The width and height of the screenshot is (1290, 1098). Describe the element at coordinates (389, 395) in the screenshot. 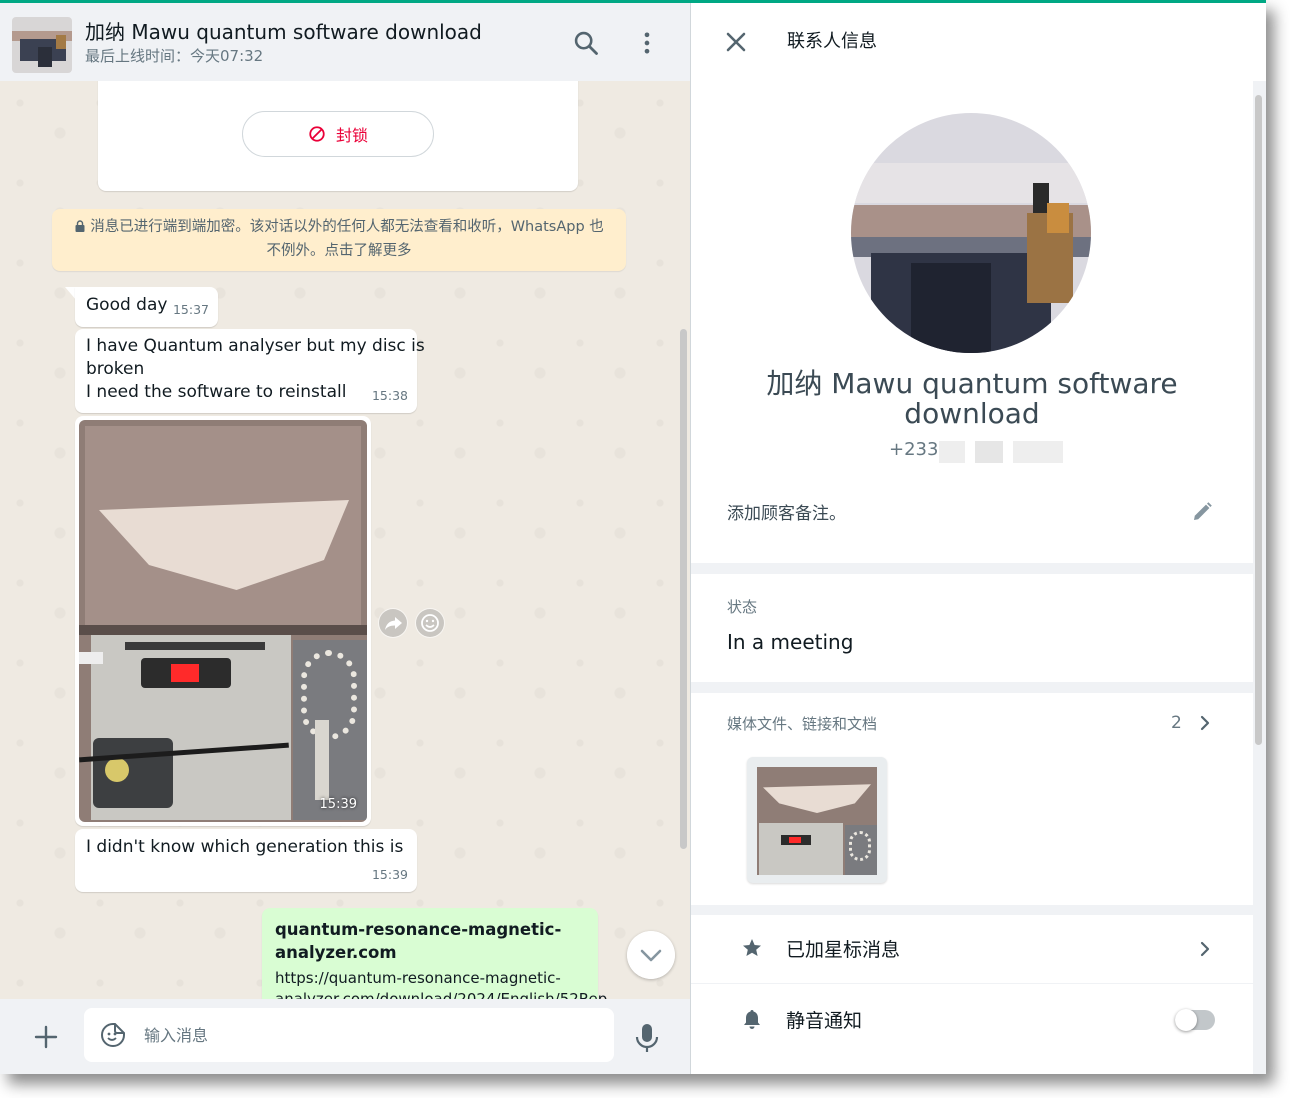

I see `message-time: 15:38` at that location.